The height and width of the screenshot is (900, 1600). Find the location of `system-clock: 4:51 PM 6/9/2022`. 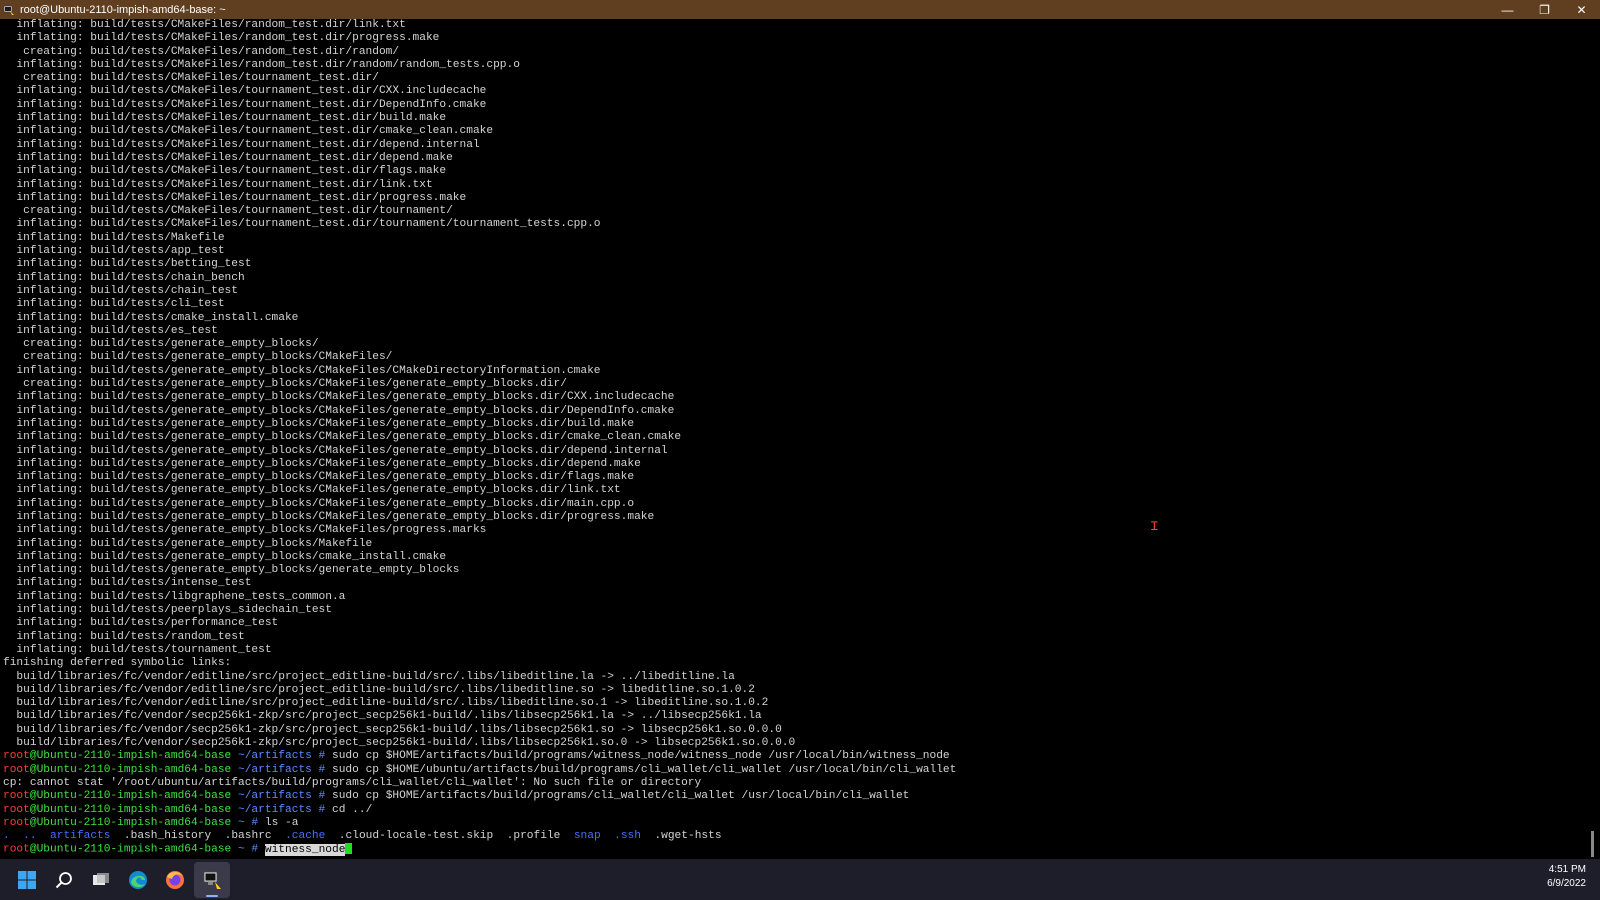

system-clock: 4:51 PM 6/9/2022 is located at coordinates (1566, 877).